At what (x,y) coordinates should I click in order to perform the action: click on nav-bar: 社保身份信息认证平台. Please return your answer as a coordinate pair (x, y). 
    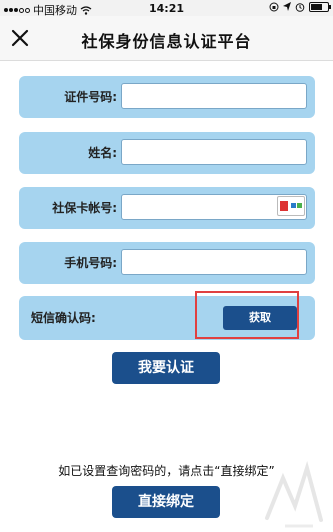
    Looking at the image, I should click on (166, 38).